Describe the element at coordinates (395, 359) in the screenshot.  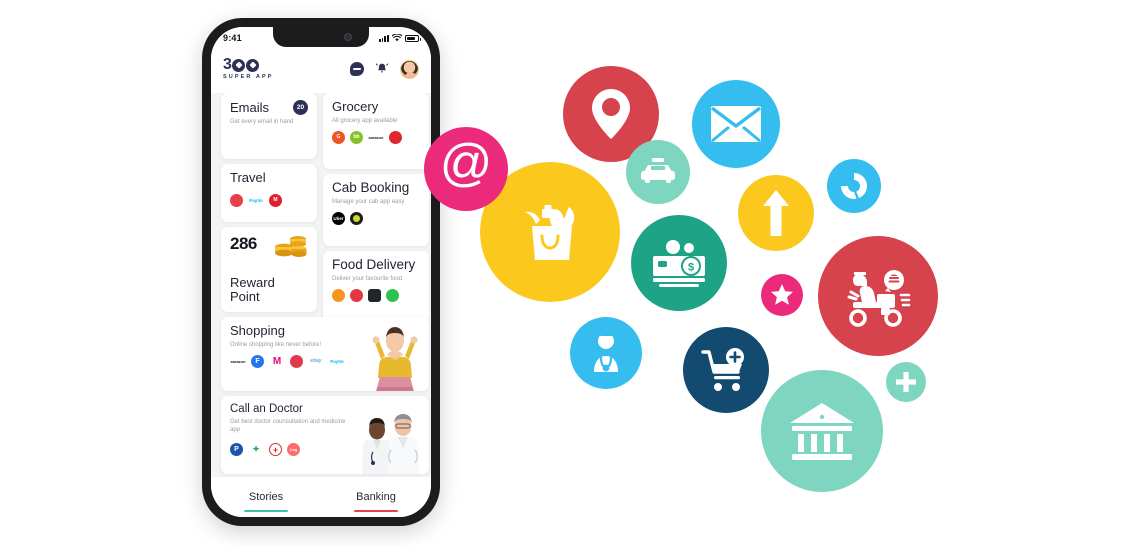
I see `shopping-woman-illustration` at that location.